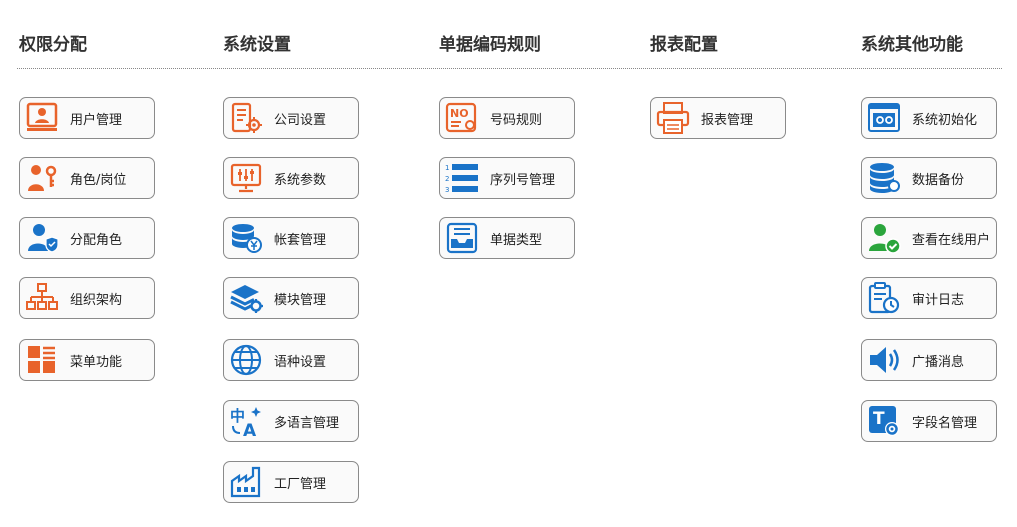 Image resolution: width=1017 pixels, height=527 pixels. Describe the element at coordinates (912, 45) in the screenshot. I see `section-title: 系统其他功能` at that location.